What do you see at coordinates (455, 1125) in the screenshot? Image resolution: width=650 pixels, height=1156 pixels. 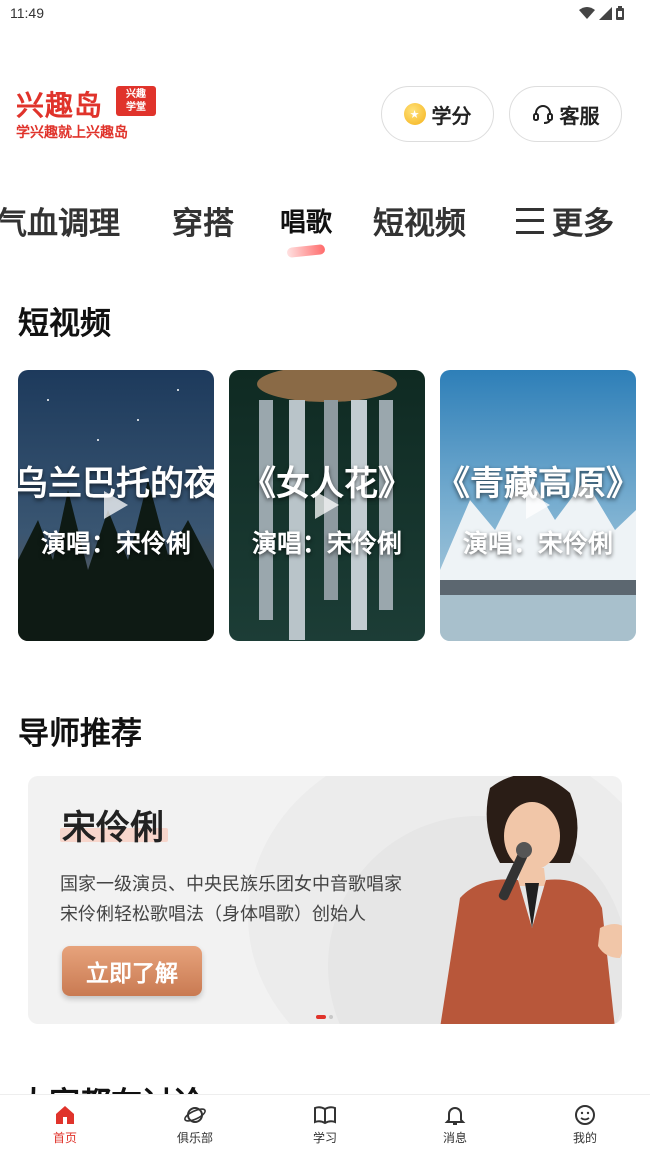 I see `nav-messages: 消息` at bounding box center [455, 1125].